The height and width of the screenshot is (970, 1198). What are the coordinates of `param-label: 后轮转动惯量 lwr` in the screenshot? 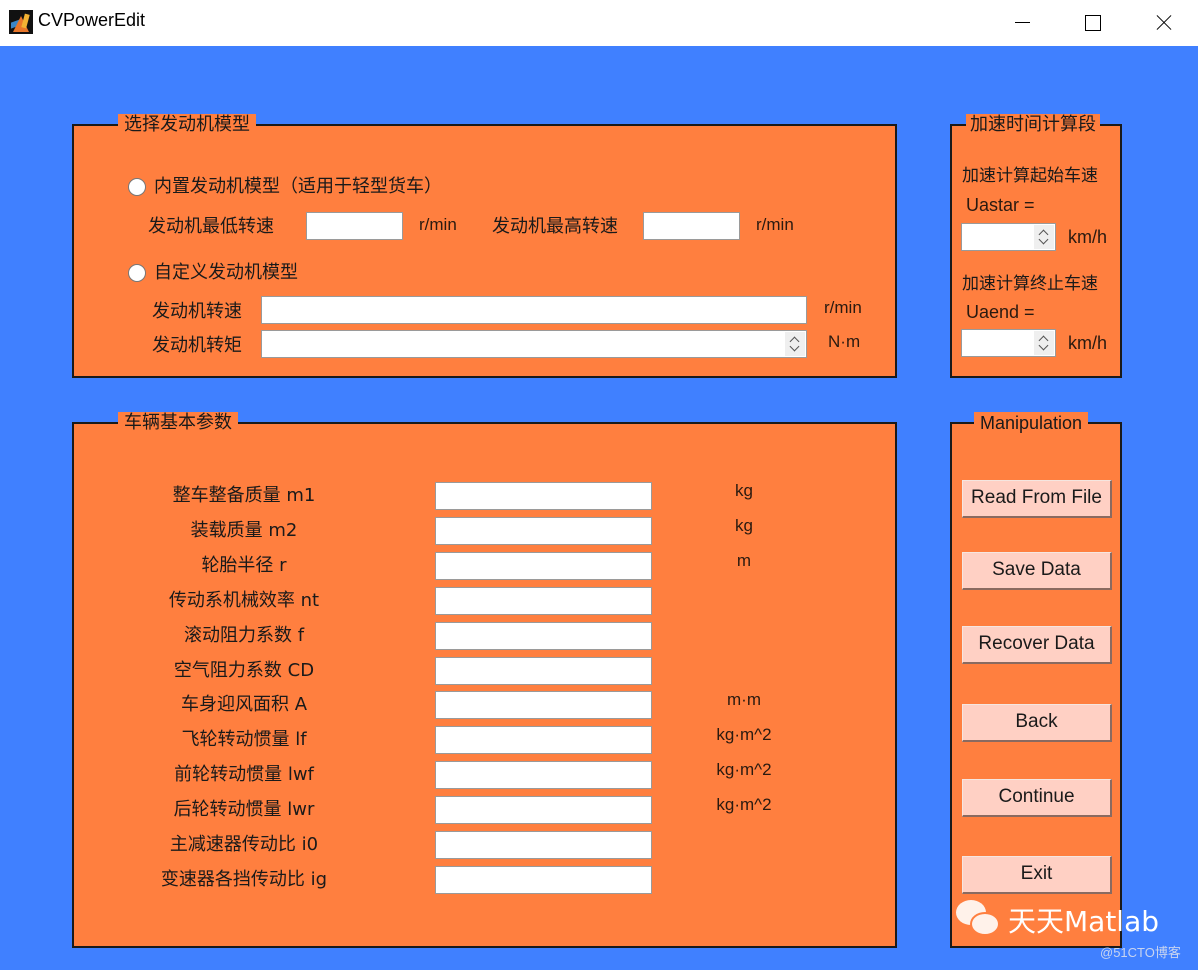 It's located at (244, 809).